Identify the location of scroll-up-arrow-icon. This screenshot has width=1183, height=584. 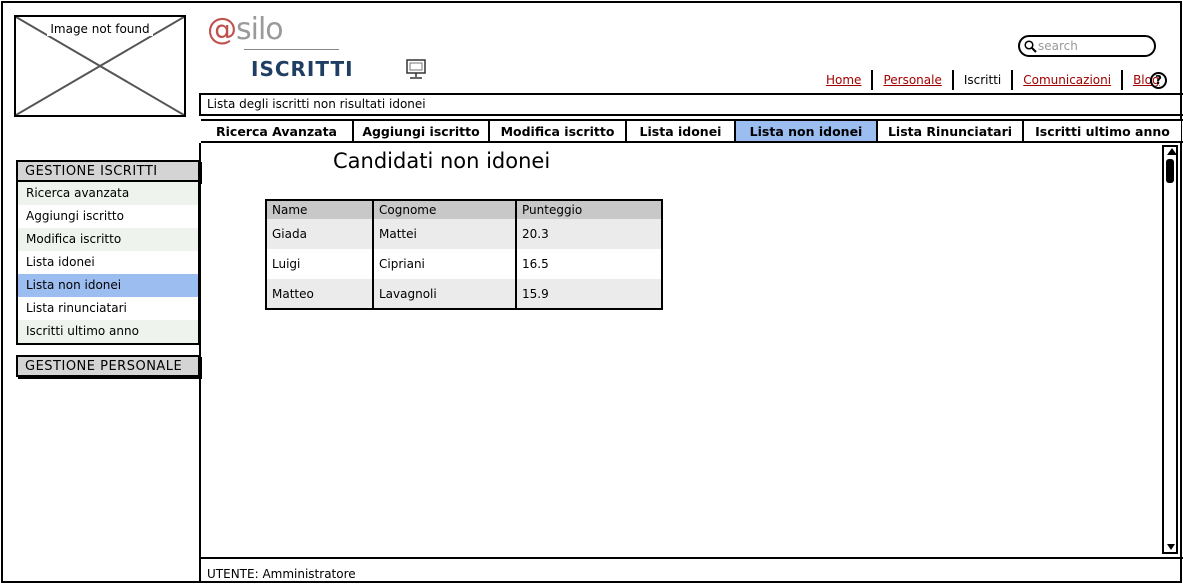
(1172, 151).